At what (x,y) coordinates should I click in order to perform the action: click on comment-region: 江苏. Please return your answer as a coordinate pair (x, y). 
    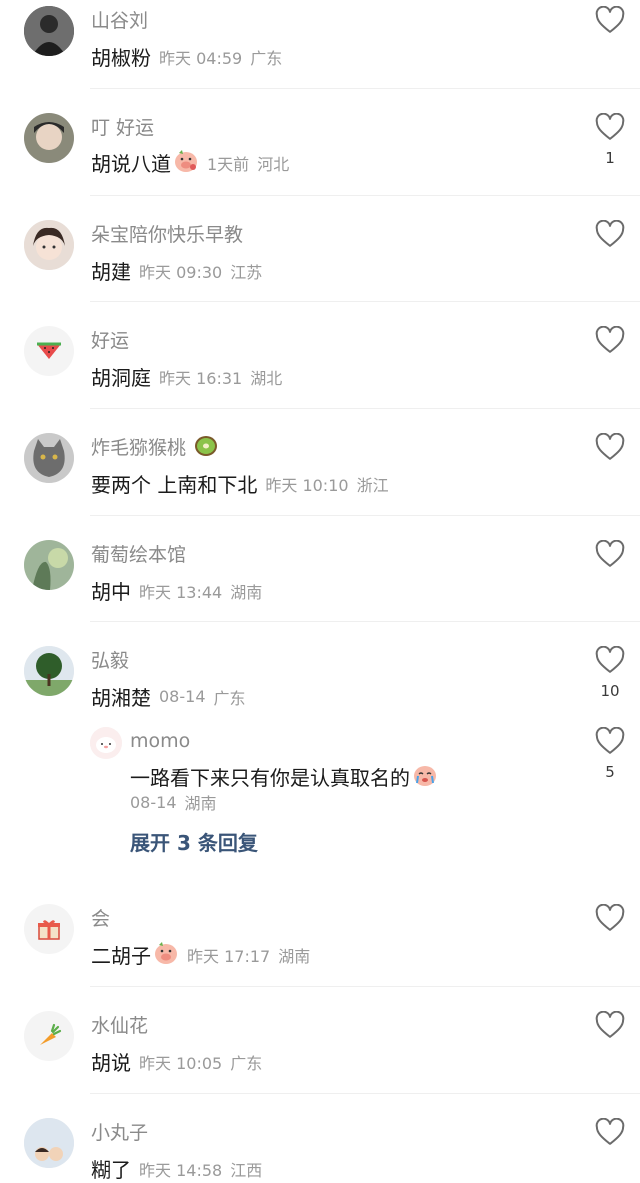
    Looking at the image, I should click on (246, 272).